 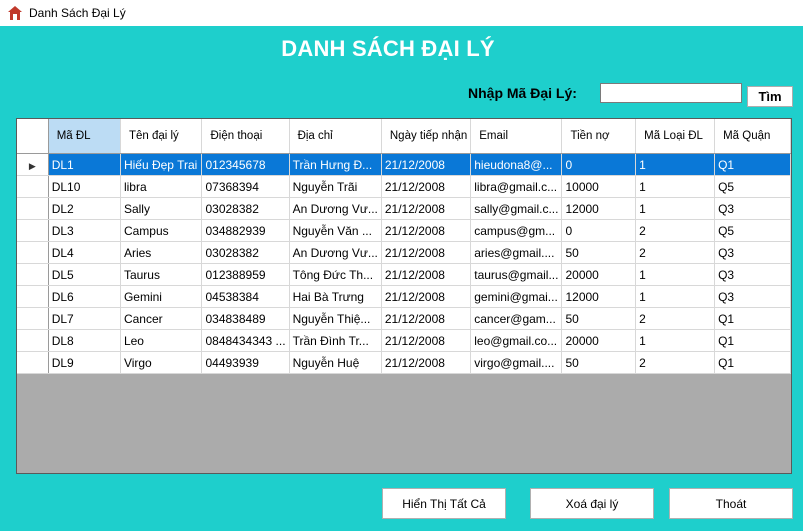 I want to click on table-cell: DL10, so click(x=84, y=186).